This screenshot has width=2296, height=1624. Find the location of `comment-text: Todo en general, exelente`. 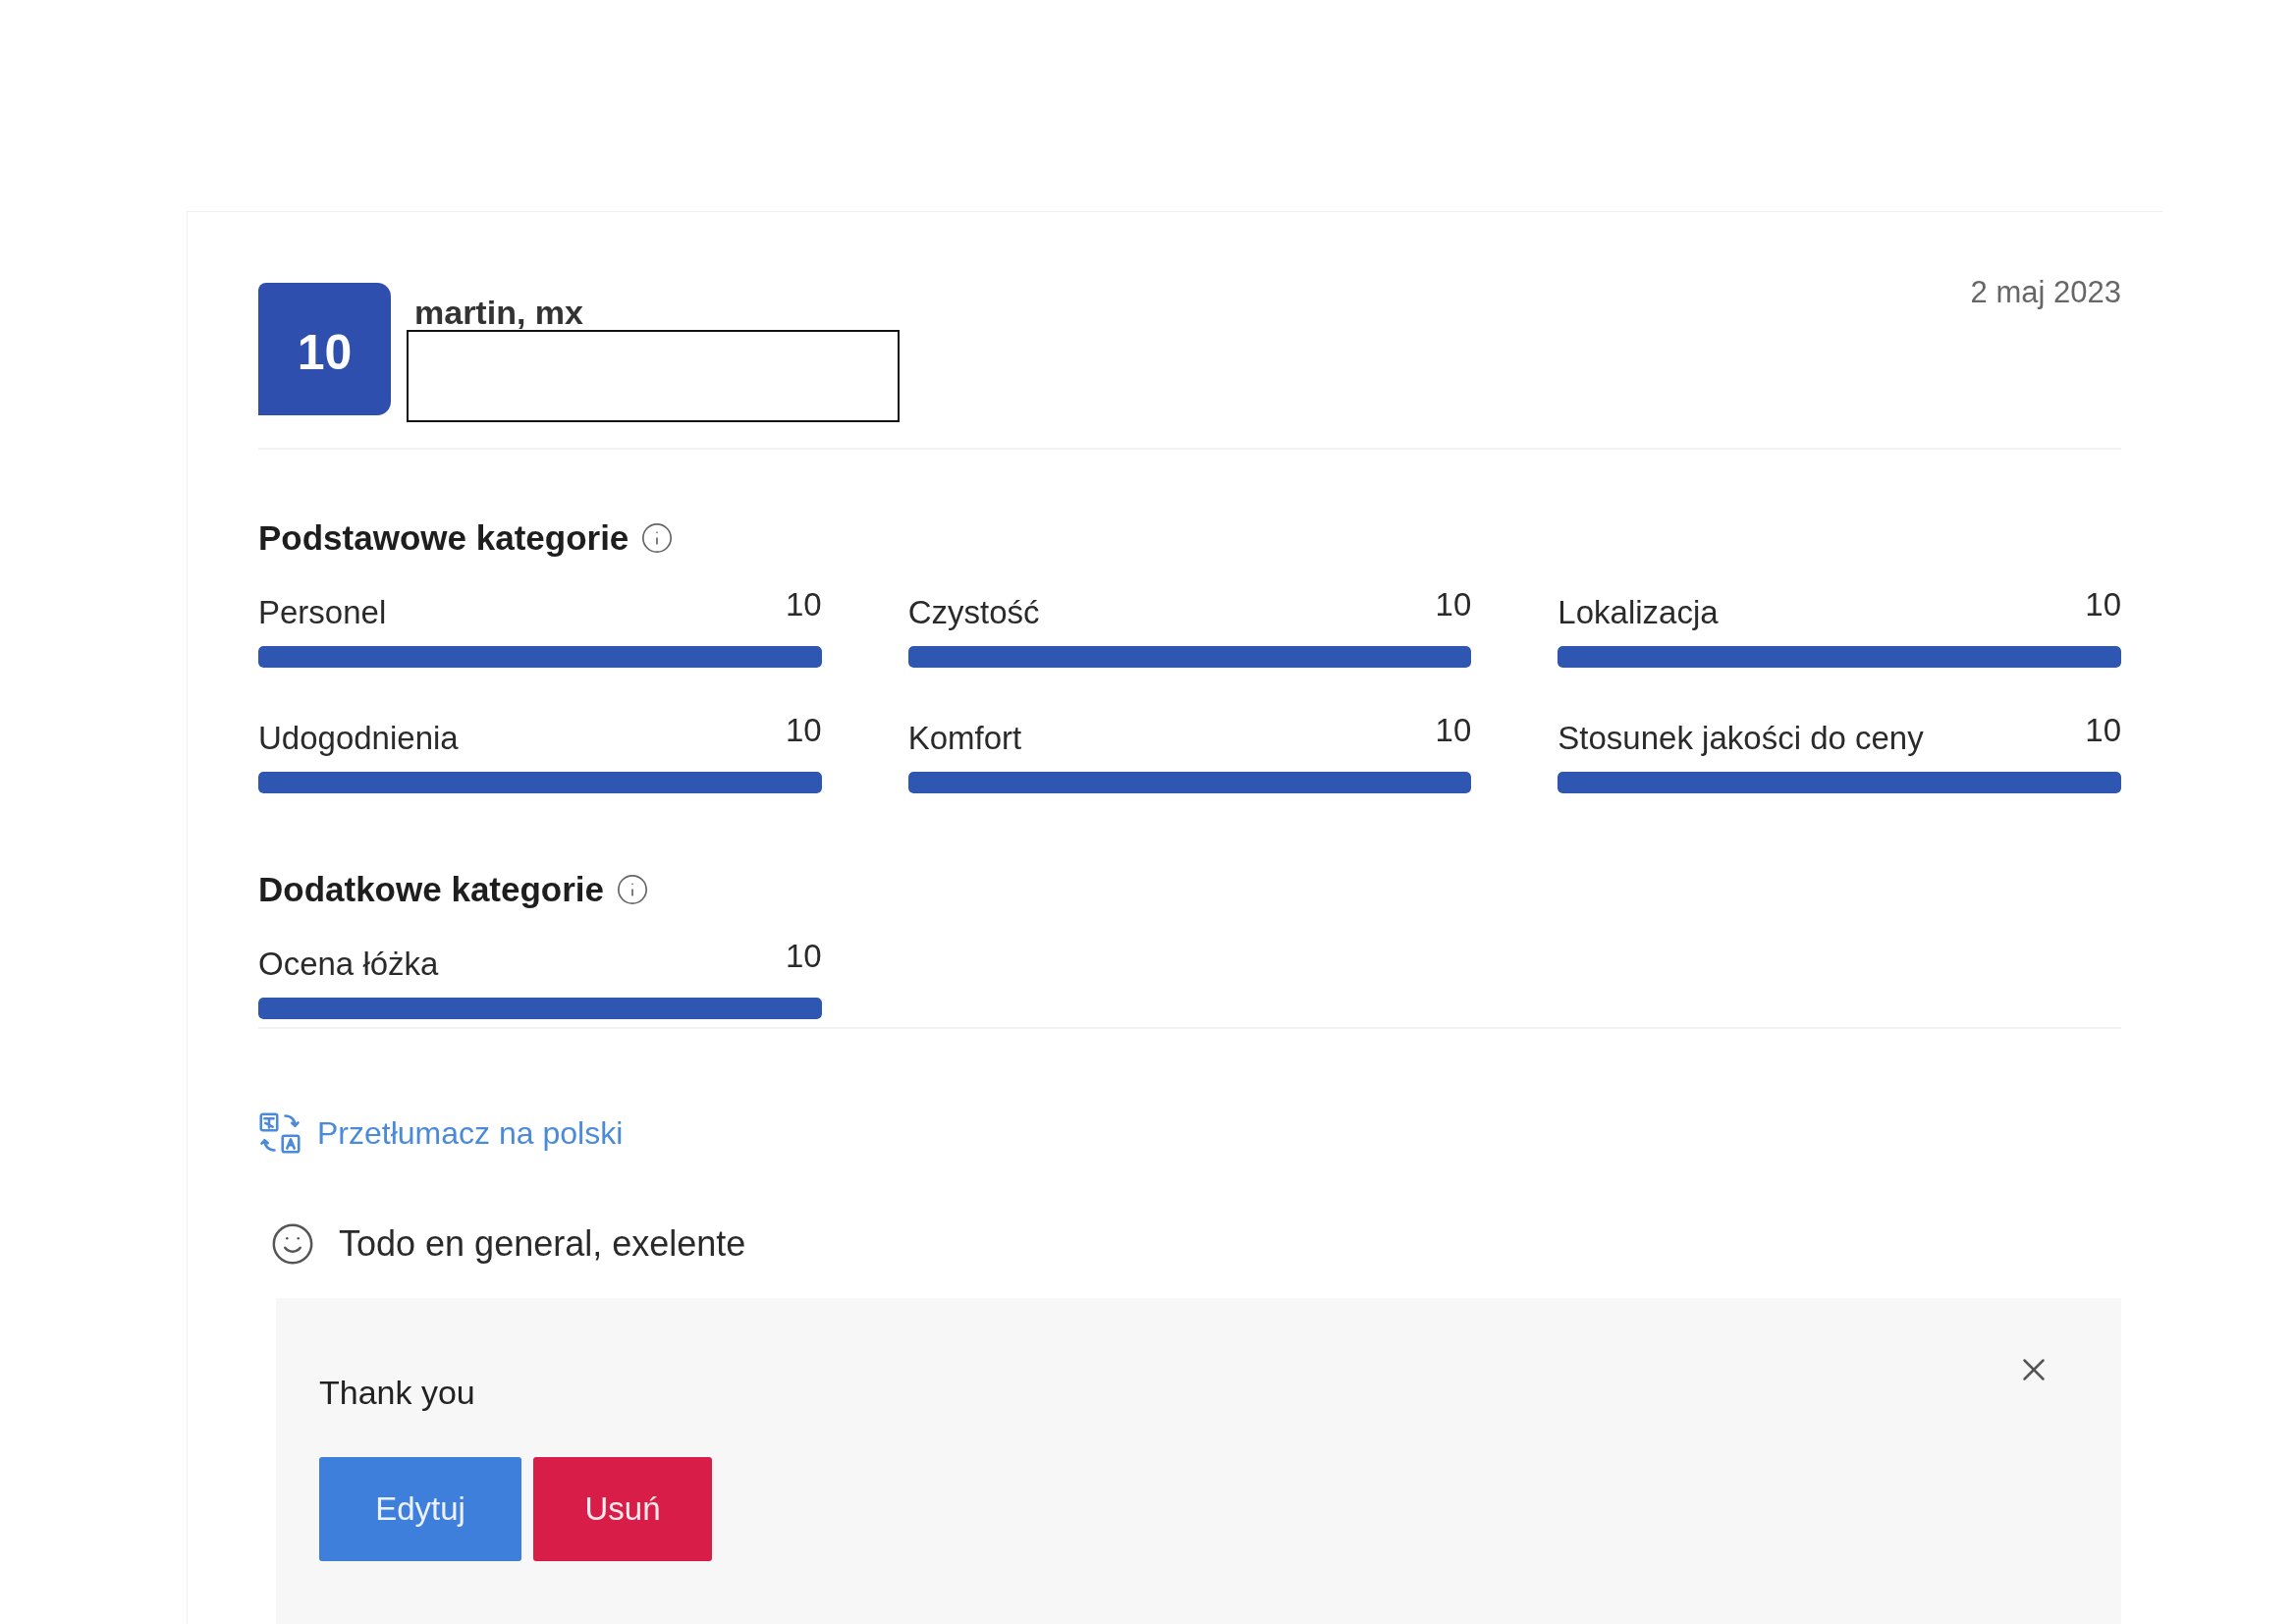

comment-text: Todo en general, exelente is located at coordinates (542, 1244).